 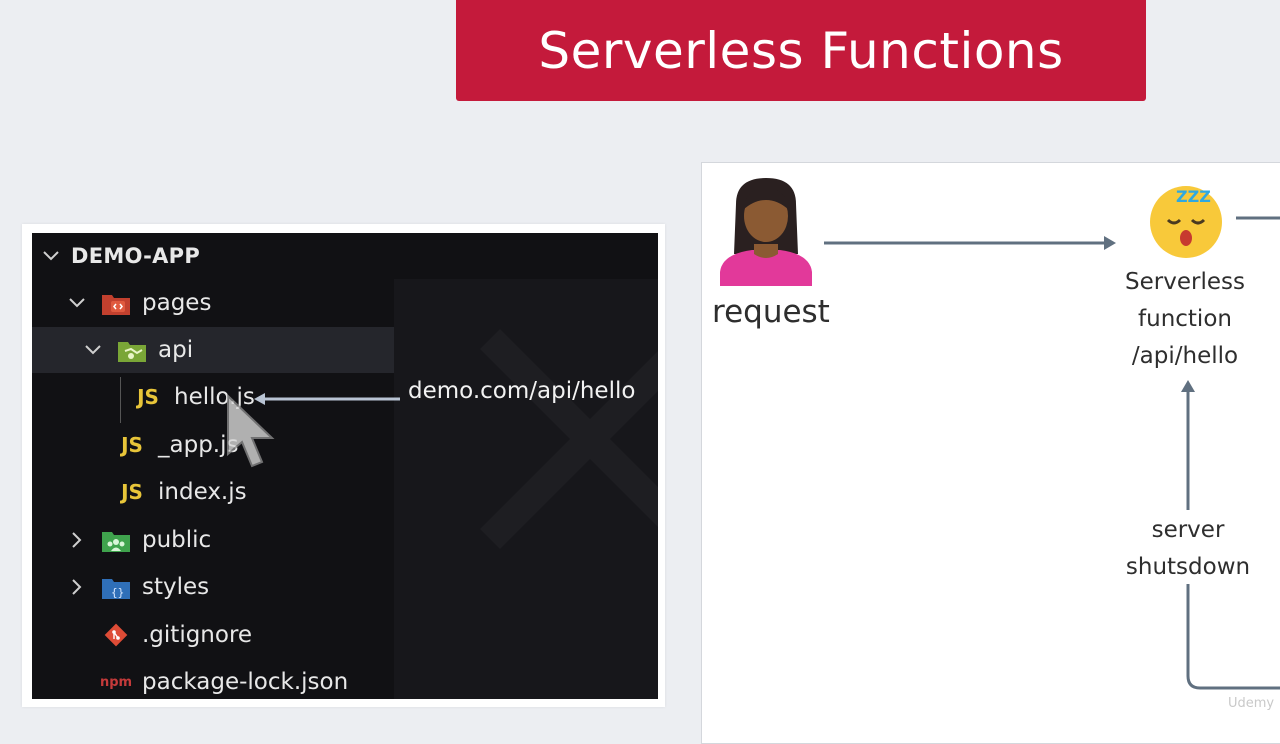 What do you see at coordinates (522, 391) in the screenshot?
I see `url-label: demo.com/api/hello` at bounding box center [522, 391].